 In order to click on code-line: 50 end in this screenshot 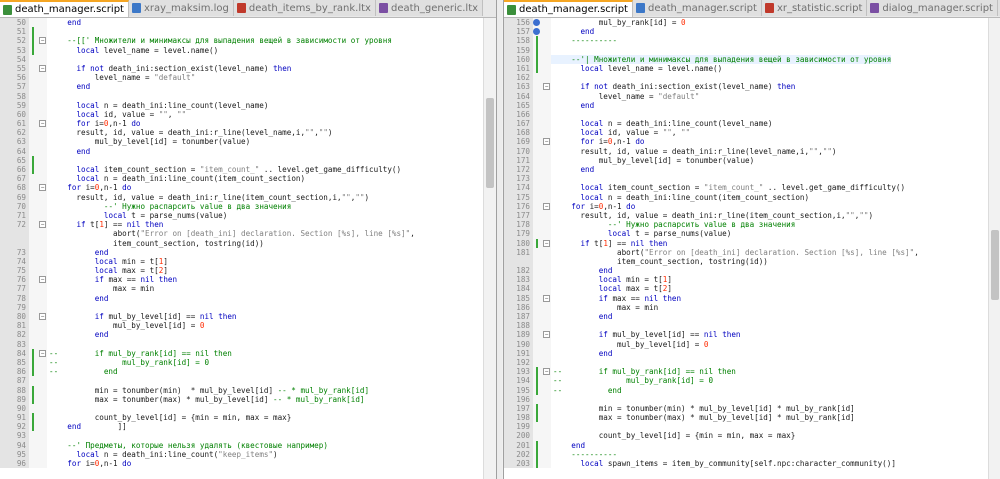, I will do `click(248, 23)`.